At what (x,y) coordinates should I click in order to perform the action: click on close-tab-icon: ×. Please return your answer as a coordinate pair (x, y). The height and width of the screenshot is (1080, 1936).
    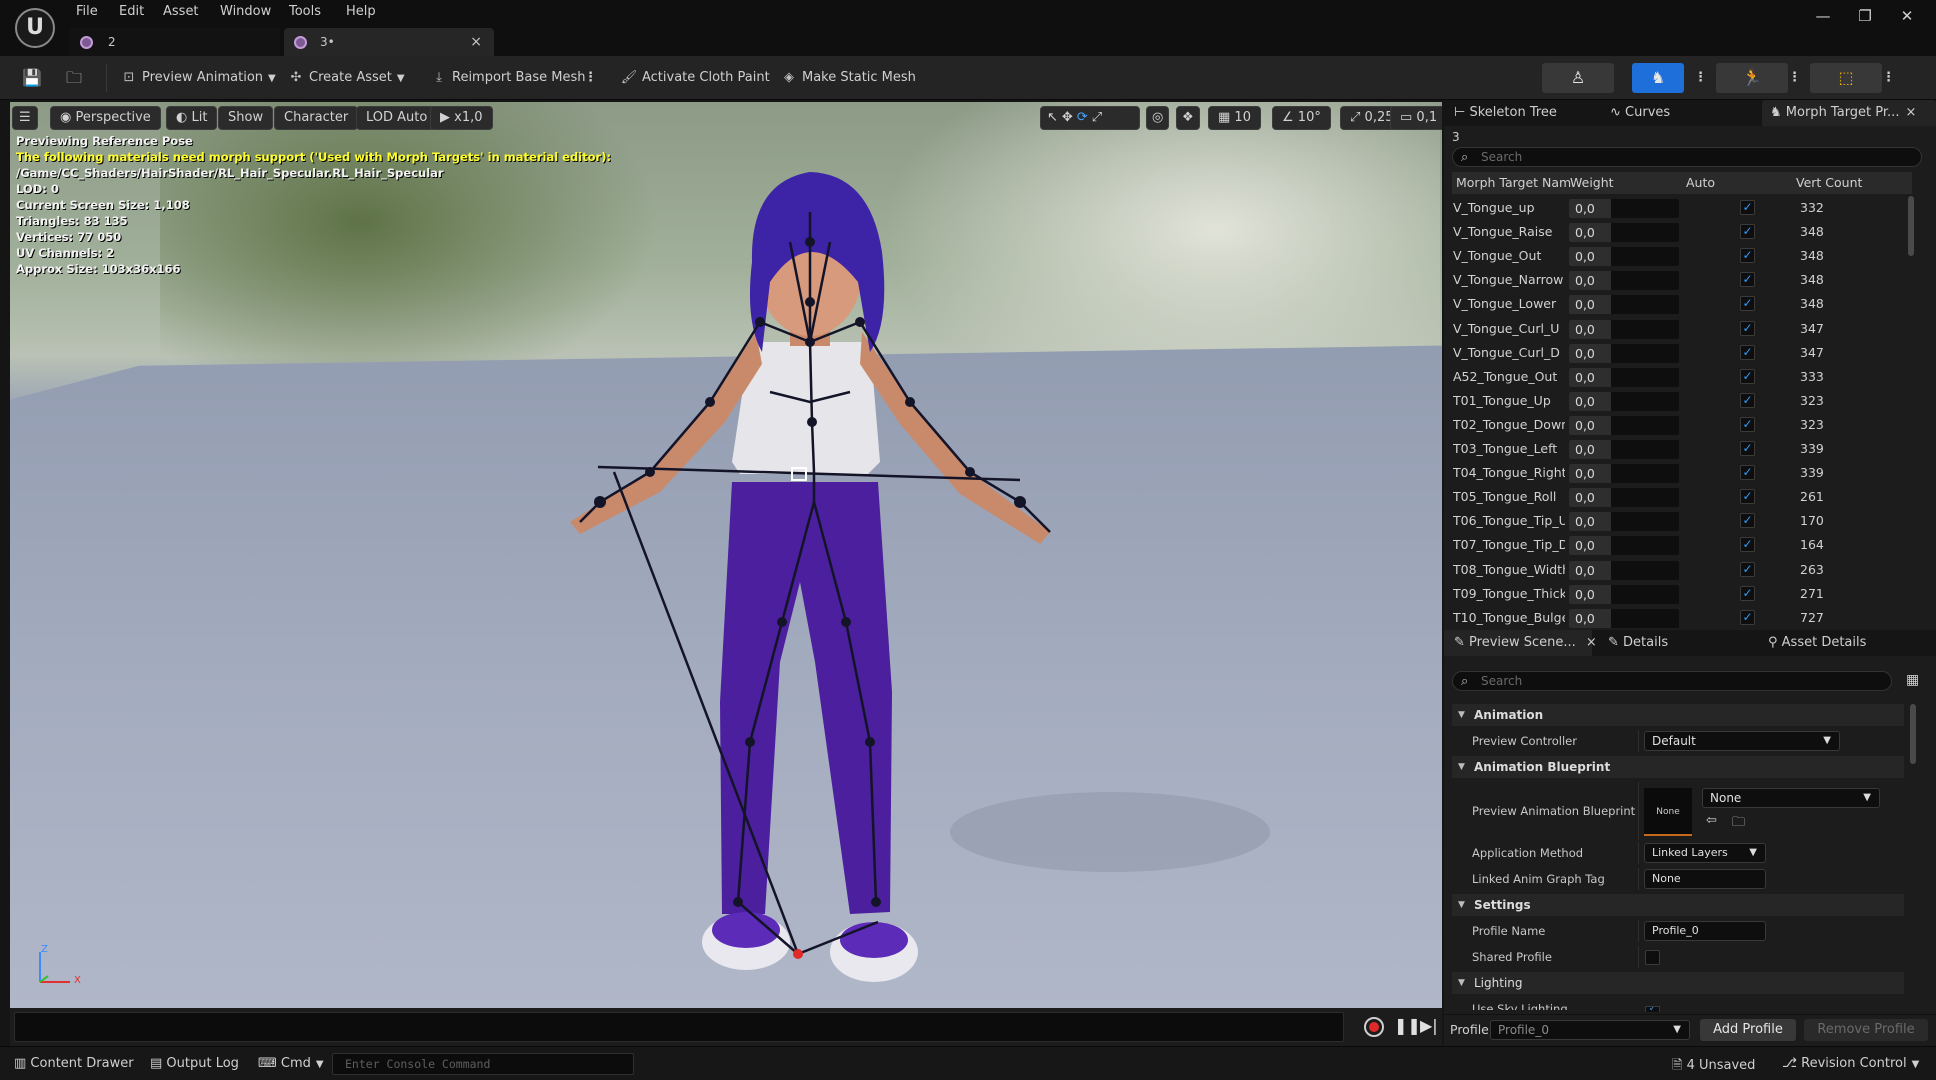
    Looking at the image, I should click on (1910, 112).